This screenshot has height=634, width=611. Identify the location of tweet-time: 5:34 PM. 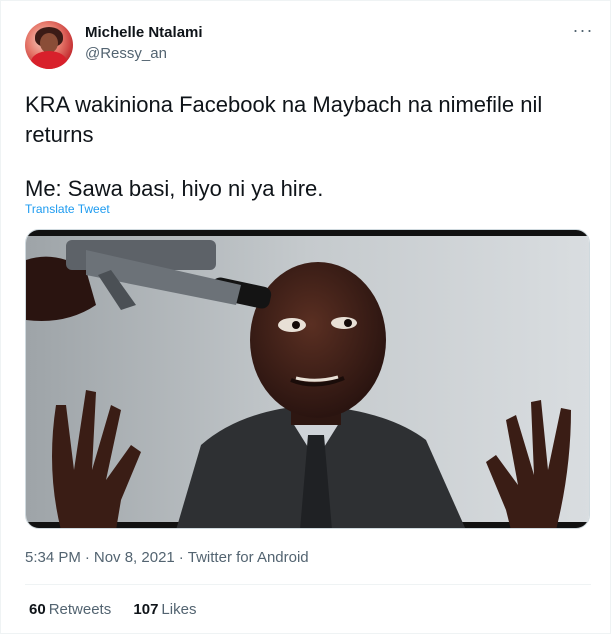
(53, 557).